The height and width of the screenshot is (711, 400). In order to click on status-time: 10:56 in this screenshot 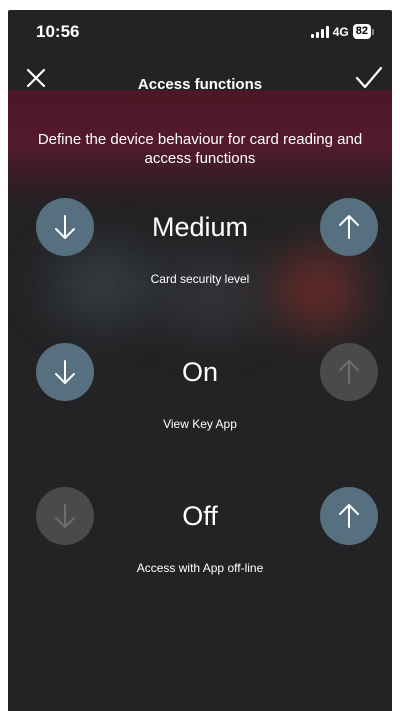, I will do `click(58, 31)`.